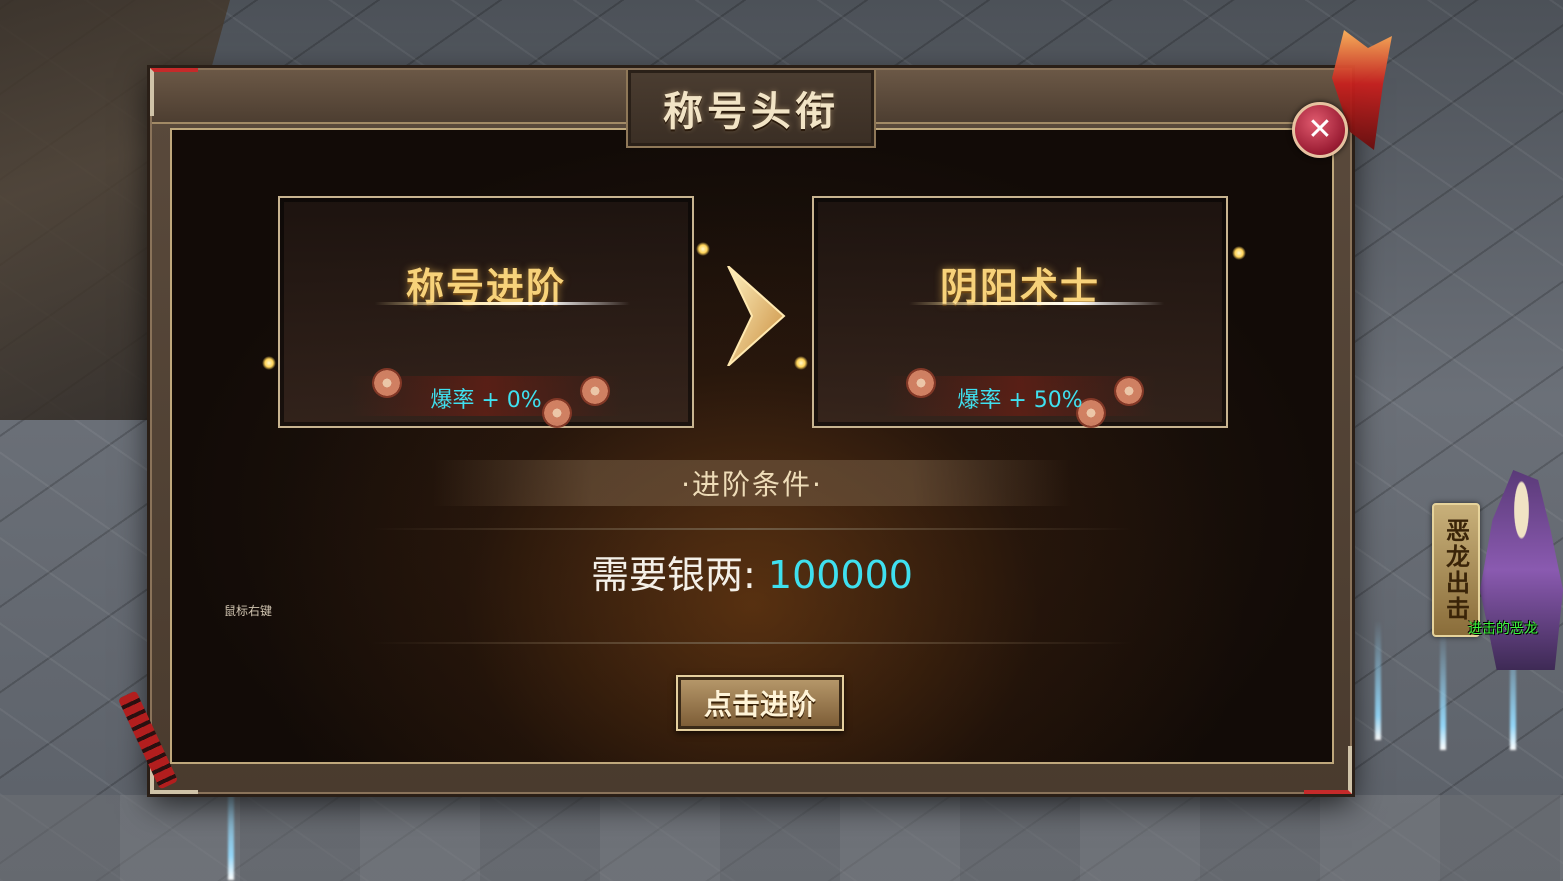 This screenshot has width=1563, height=881. I want to click on advance-button-label: 点击进阶, so click(759, 704).